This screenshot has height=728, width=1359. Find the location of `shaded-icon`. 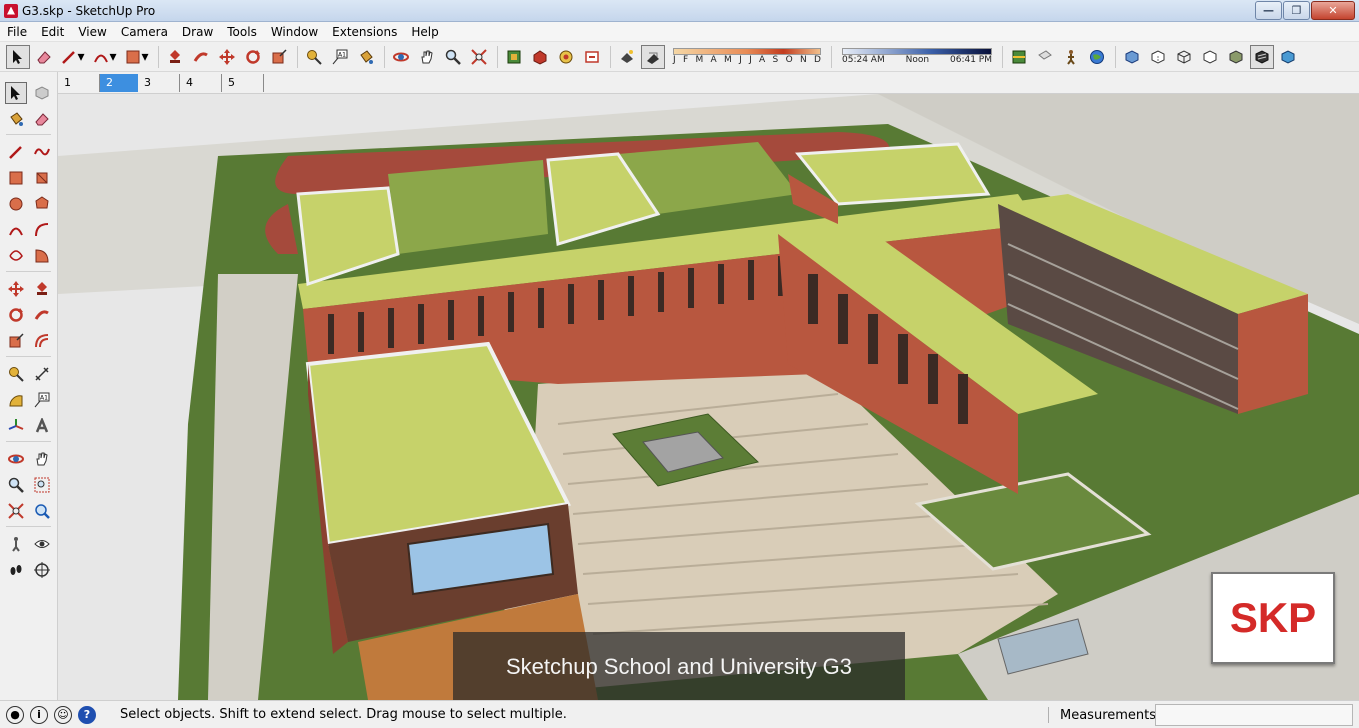

shaded-icon is located at coordinates (1236, 57).